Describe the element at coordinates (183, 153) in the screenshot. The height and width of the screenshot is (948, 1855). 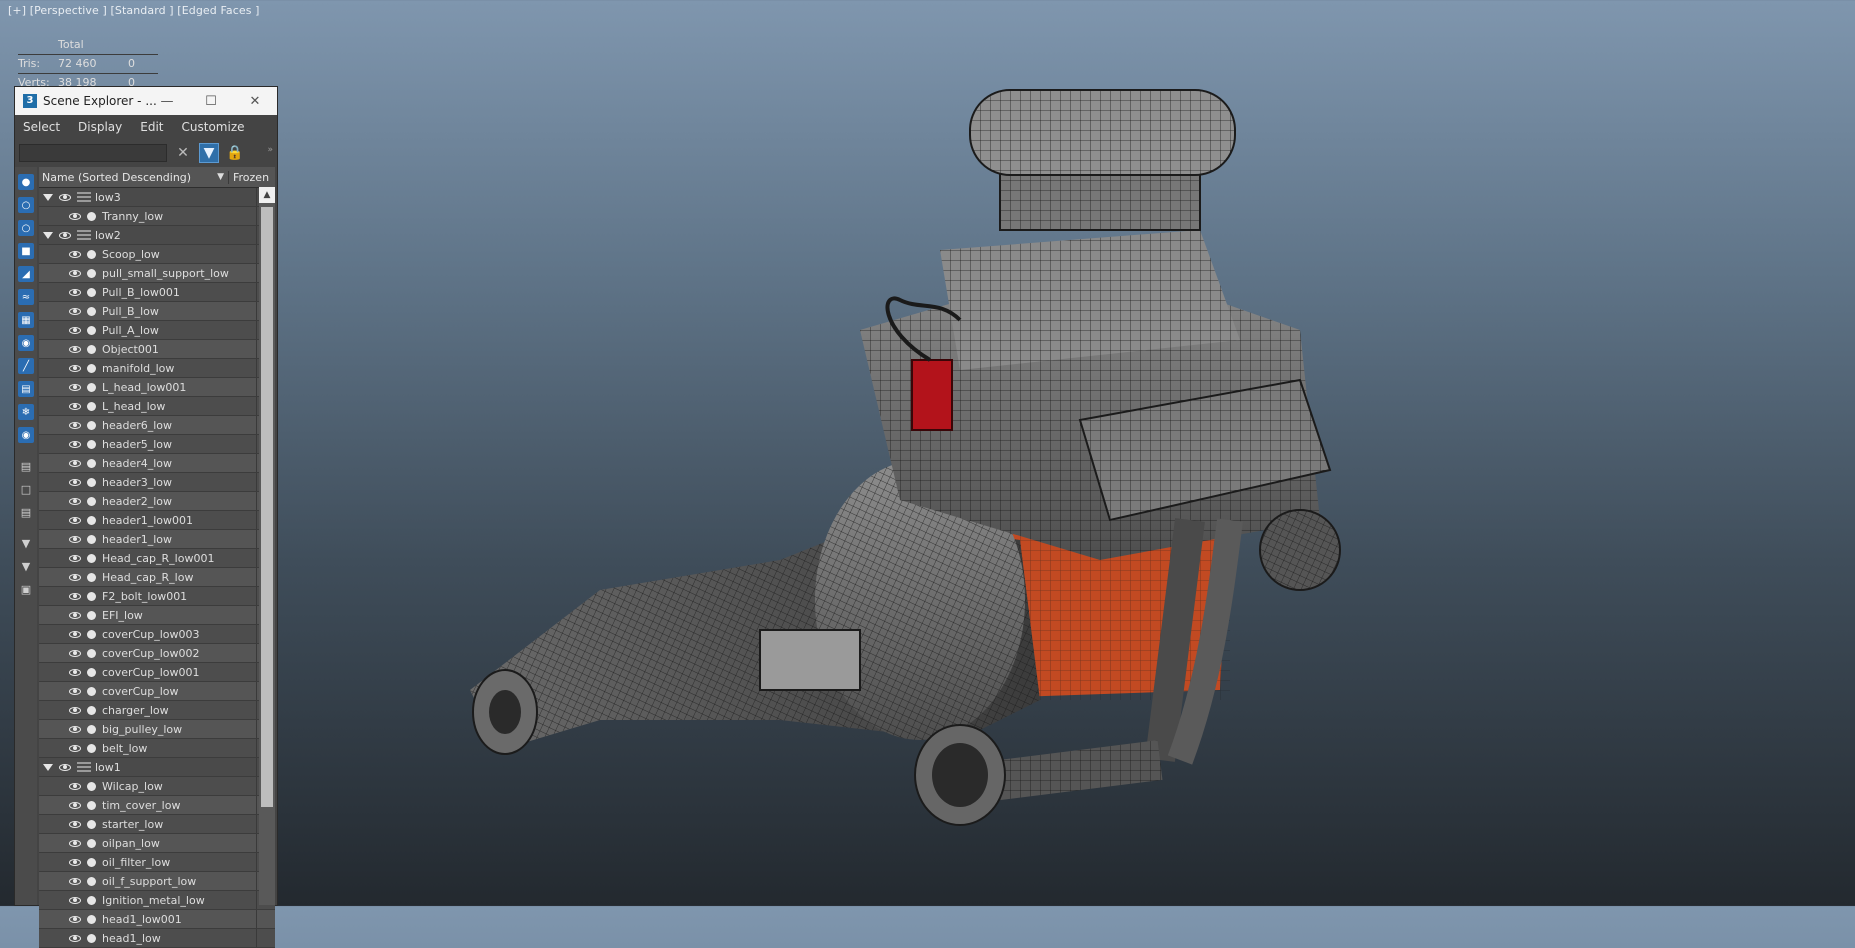
I see `clear-search-icon: ✕` at that location.